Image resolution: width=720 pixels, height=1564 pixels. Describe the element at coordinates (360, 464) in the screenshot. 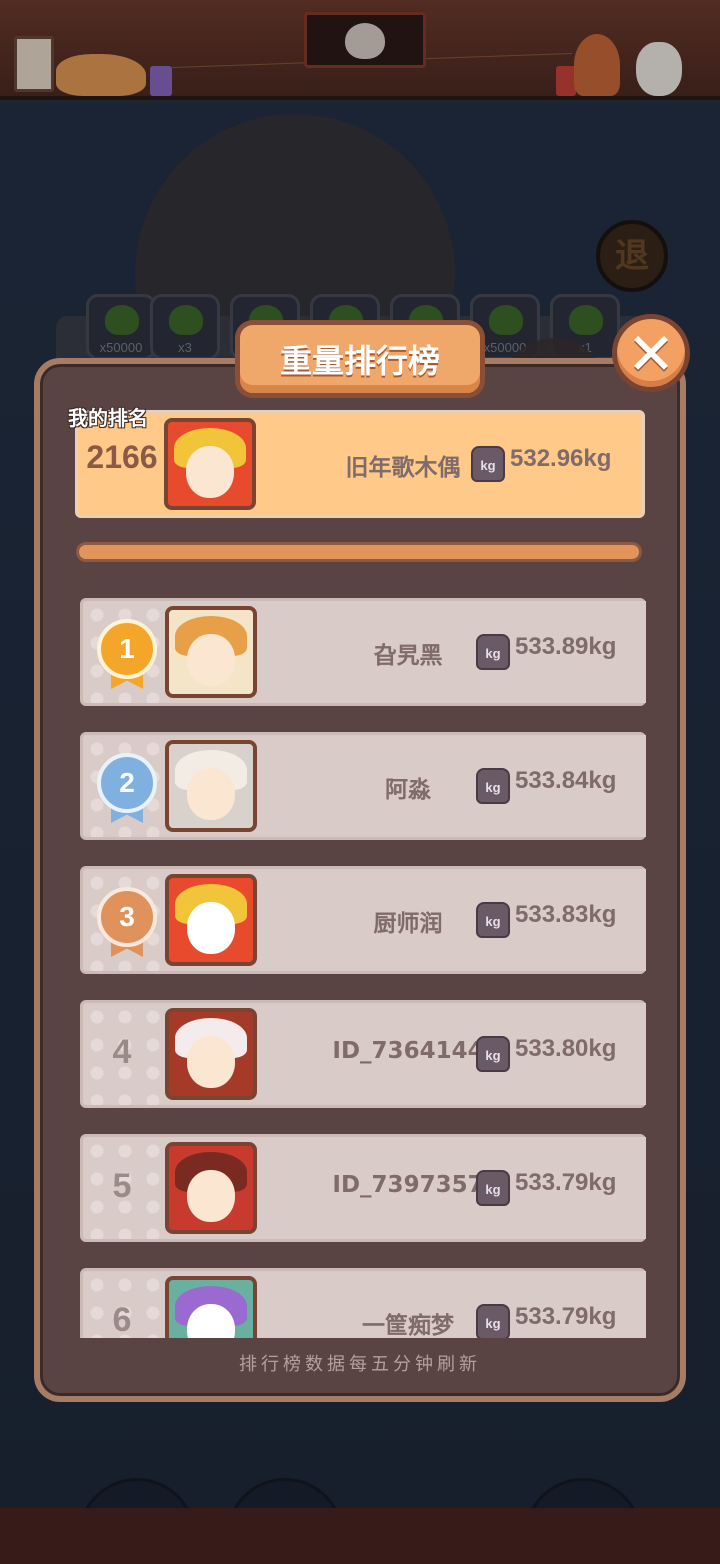

I see `my-rank-row: 2166 旧年歌木偶 kg 532.96kg` at that location.